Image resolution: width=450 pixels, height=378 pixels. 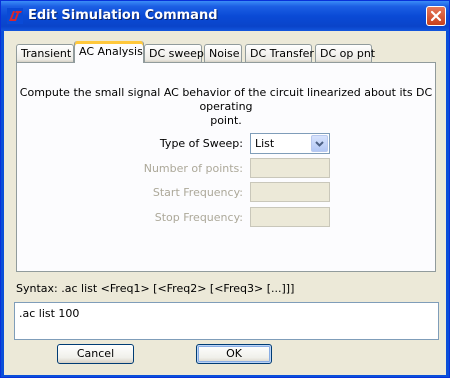 What do you see at coordinates (223, 53) in the screenshot?
I see `tab-noise: Noise` at bounding box center [223, 53].